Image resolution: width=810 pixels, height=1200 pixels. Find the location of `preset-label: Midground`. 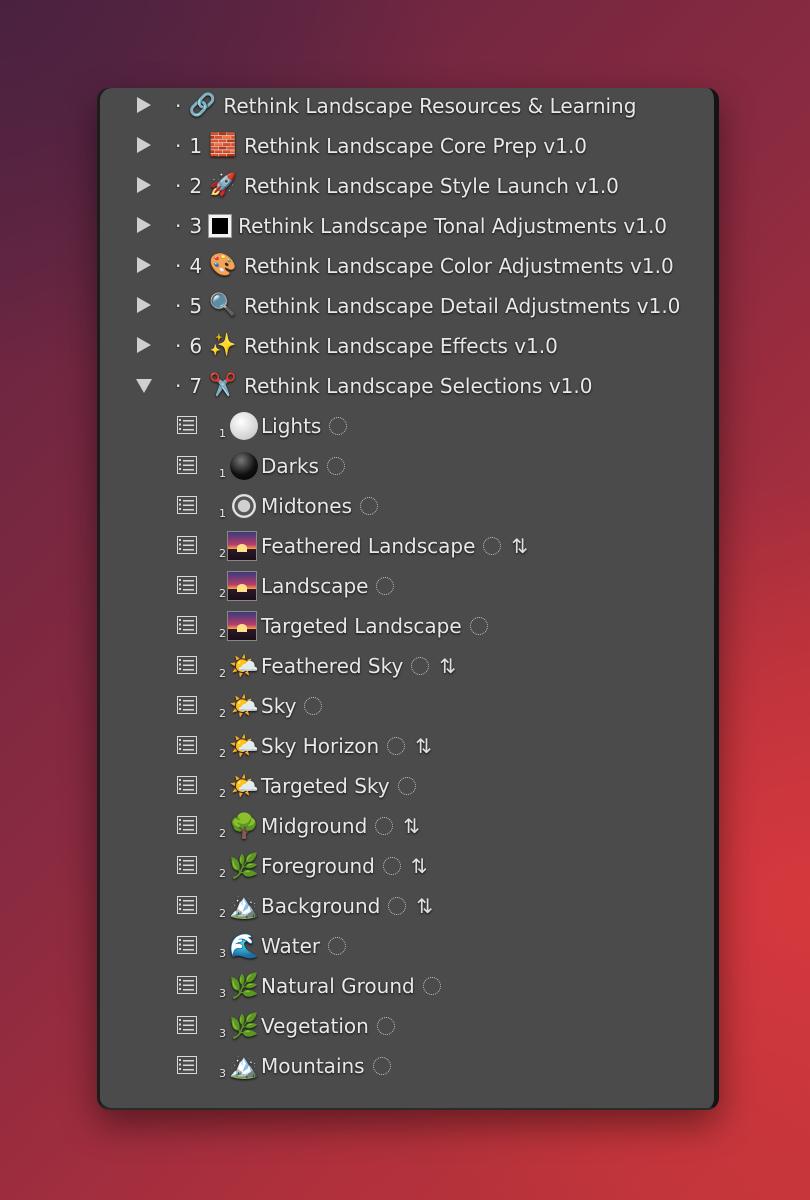

preset-label: Midground is located at coordinates (314, 826).